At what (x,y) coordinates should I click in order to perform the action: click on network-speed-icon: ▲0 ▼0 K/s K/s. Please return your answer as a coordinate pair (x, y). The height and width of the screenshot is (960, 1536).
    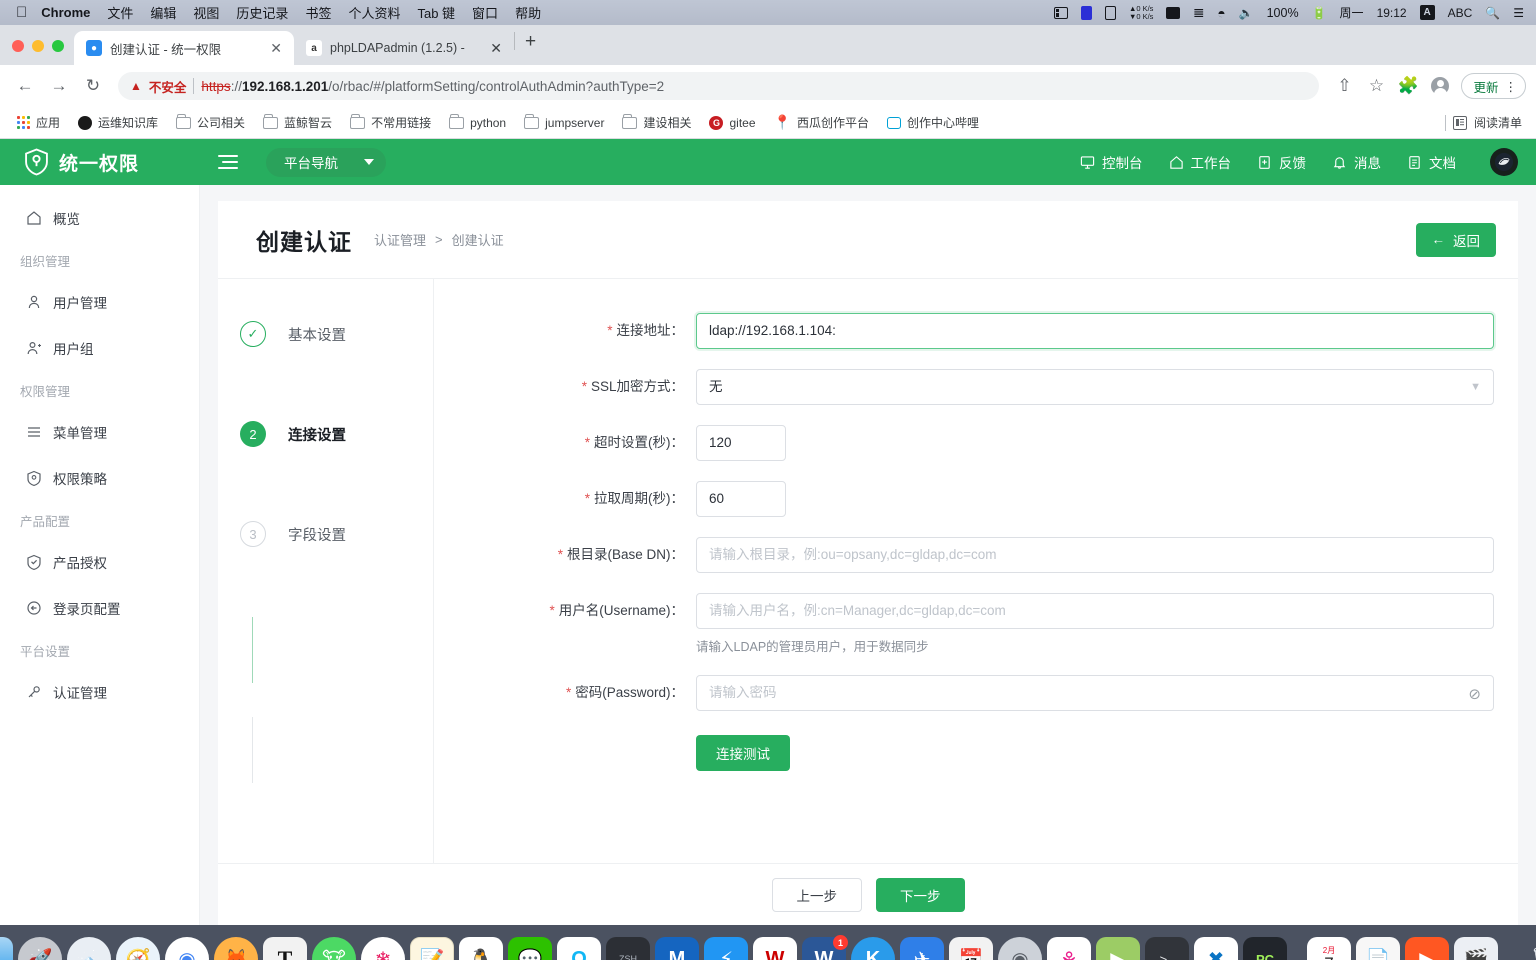
    Looking at the image, I should click on (1141, 12).